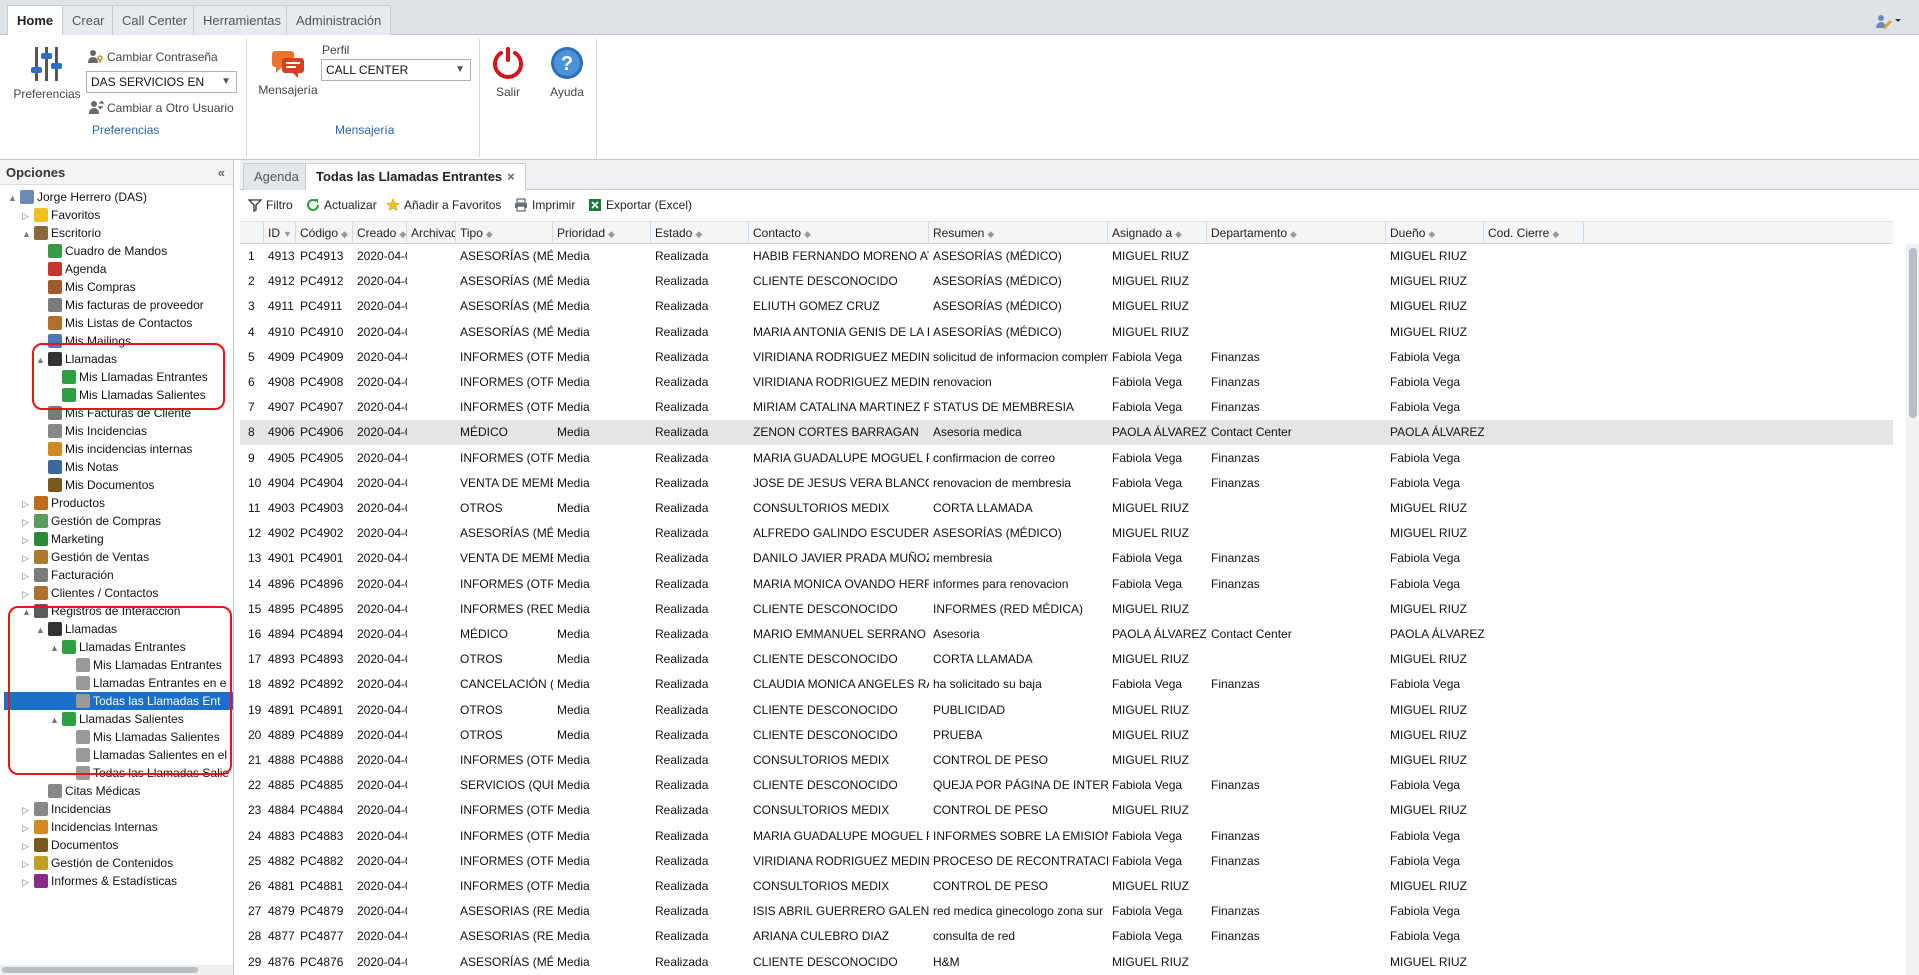 The width and height of the screenshot is (1919, 975). What do you see at coordinates (341, 205) in the screenshot?
I see `actualizar-button: Actualizar` at bounding box center [341, 205].